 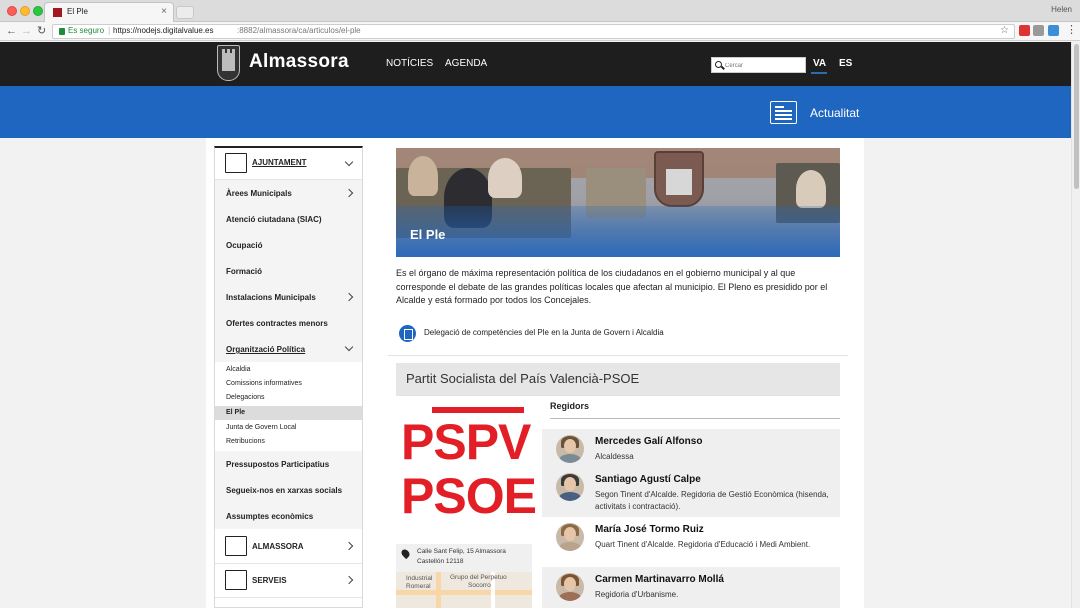 What do you see at coordinates (834, 113) in the screenshot?
I see `banner-title: Actualitat` at bounding box center [834, 113].